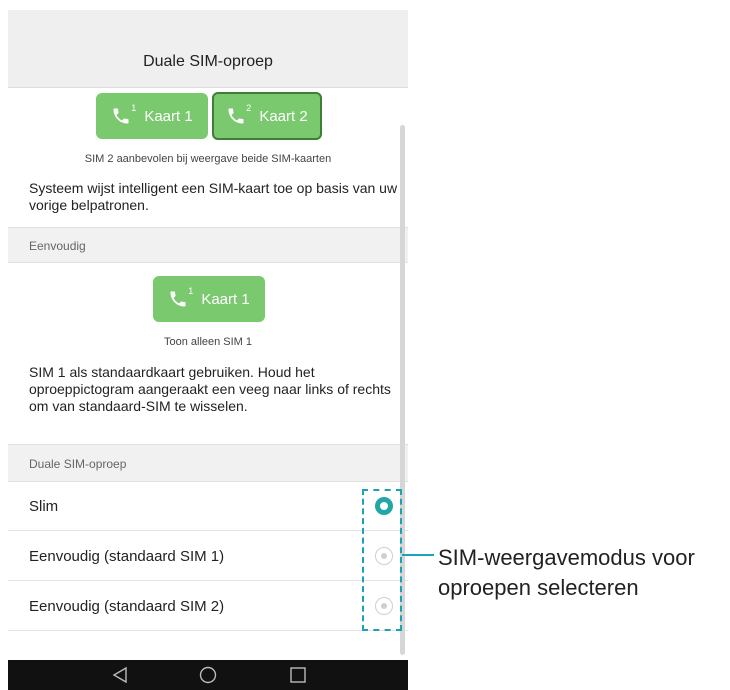 The image size is (730, 690). What do you see at coordinates (120, 675) in the screenshot?
I see `back-icon` at bounding box center [120, 675].